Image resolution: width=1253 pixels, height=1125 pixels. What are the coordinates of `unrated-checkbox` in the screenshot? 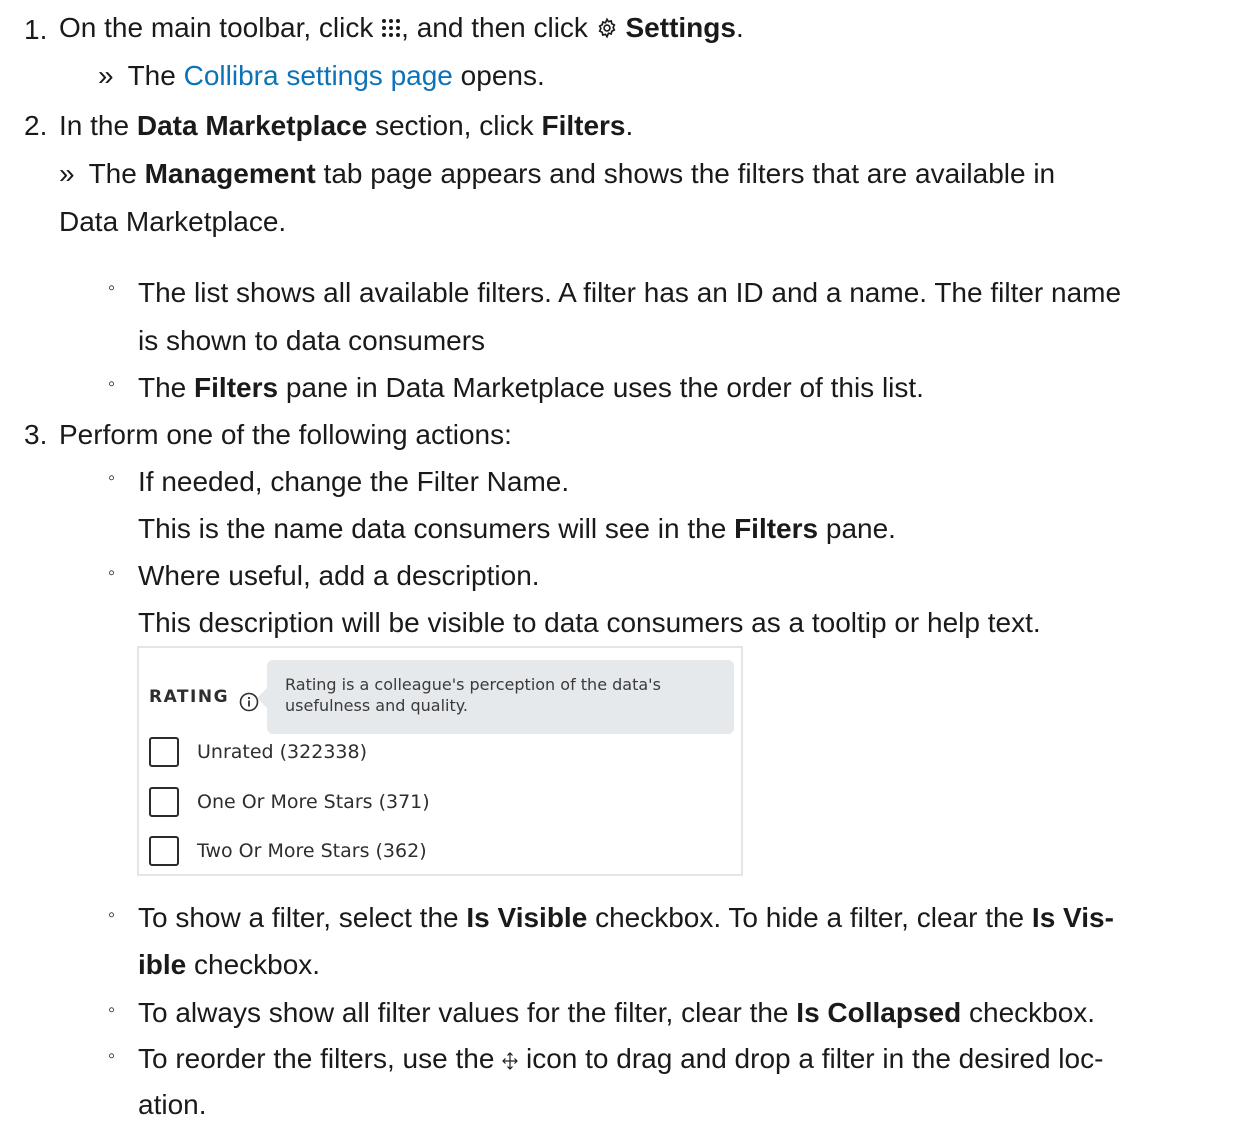 It's located at (164, 752).